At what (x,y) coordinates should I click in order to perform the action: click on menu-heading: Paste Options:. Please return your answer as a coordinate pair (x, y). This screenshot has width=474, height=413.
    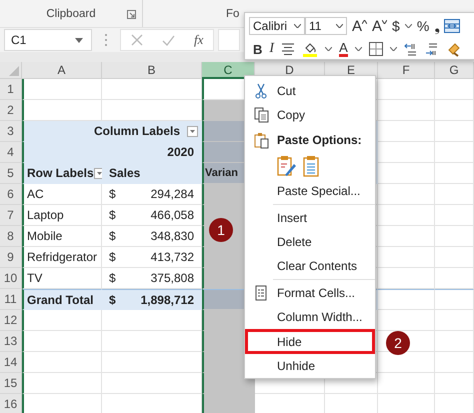
    Looking at the image, I should click on (319, 140).